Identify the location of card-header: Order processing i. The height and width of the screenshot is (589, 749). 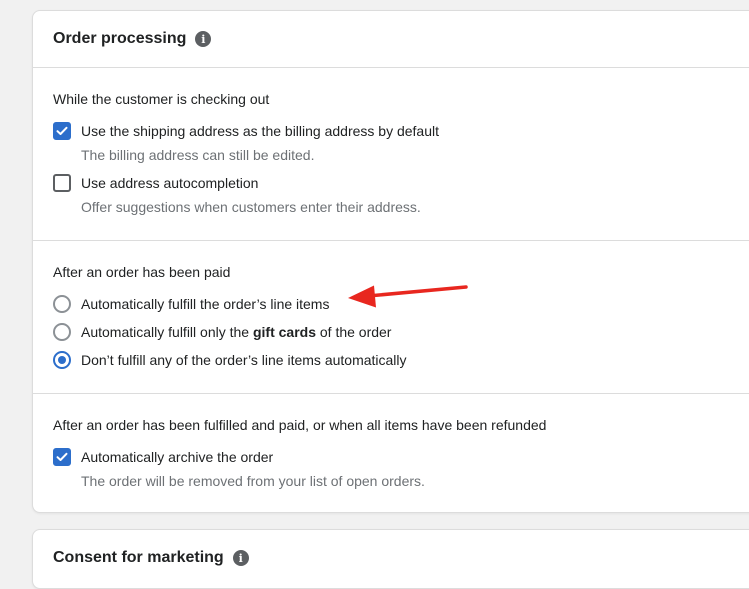
(391, 39).